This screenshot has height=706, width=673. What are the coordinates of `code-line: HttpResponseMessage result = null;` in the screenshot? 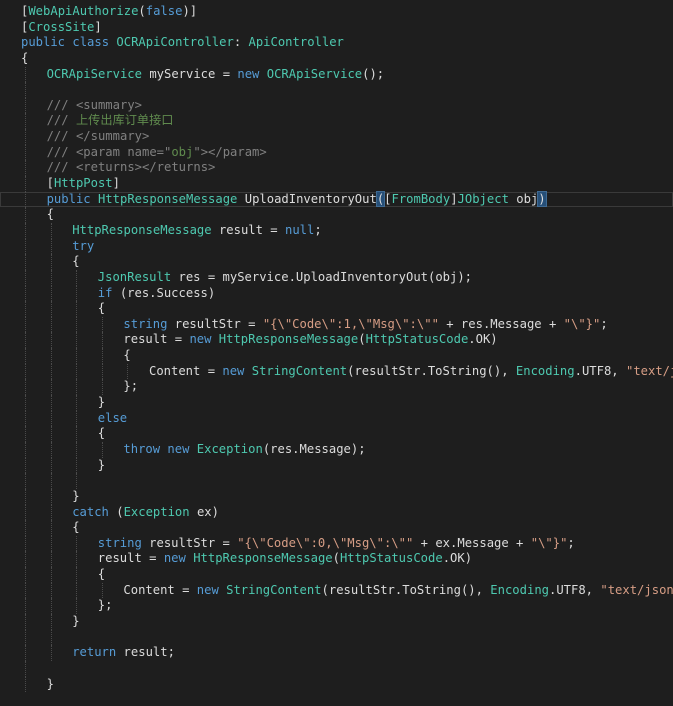 It's located at (336, 230).